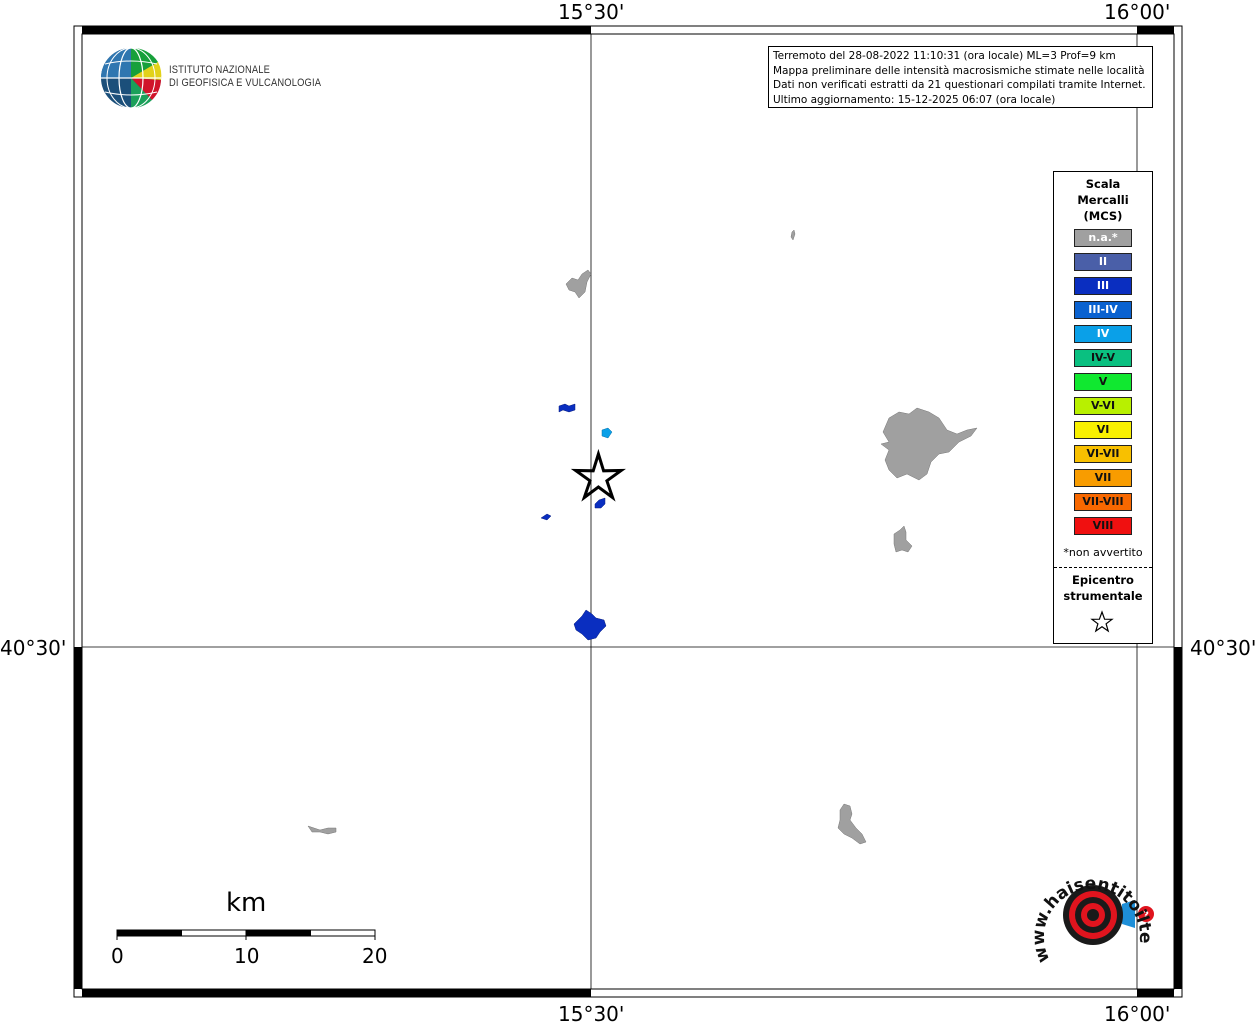  Describe the element at coordinates (1103, 382) in the screenshot. I see `legend-swatch: V` at that location.